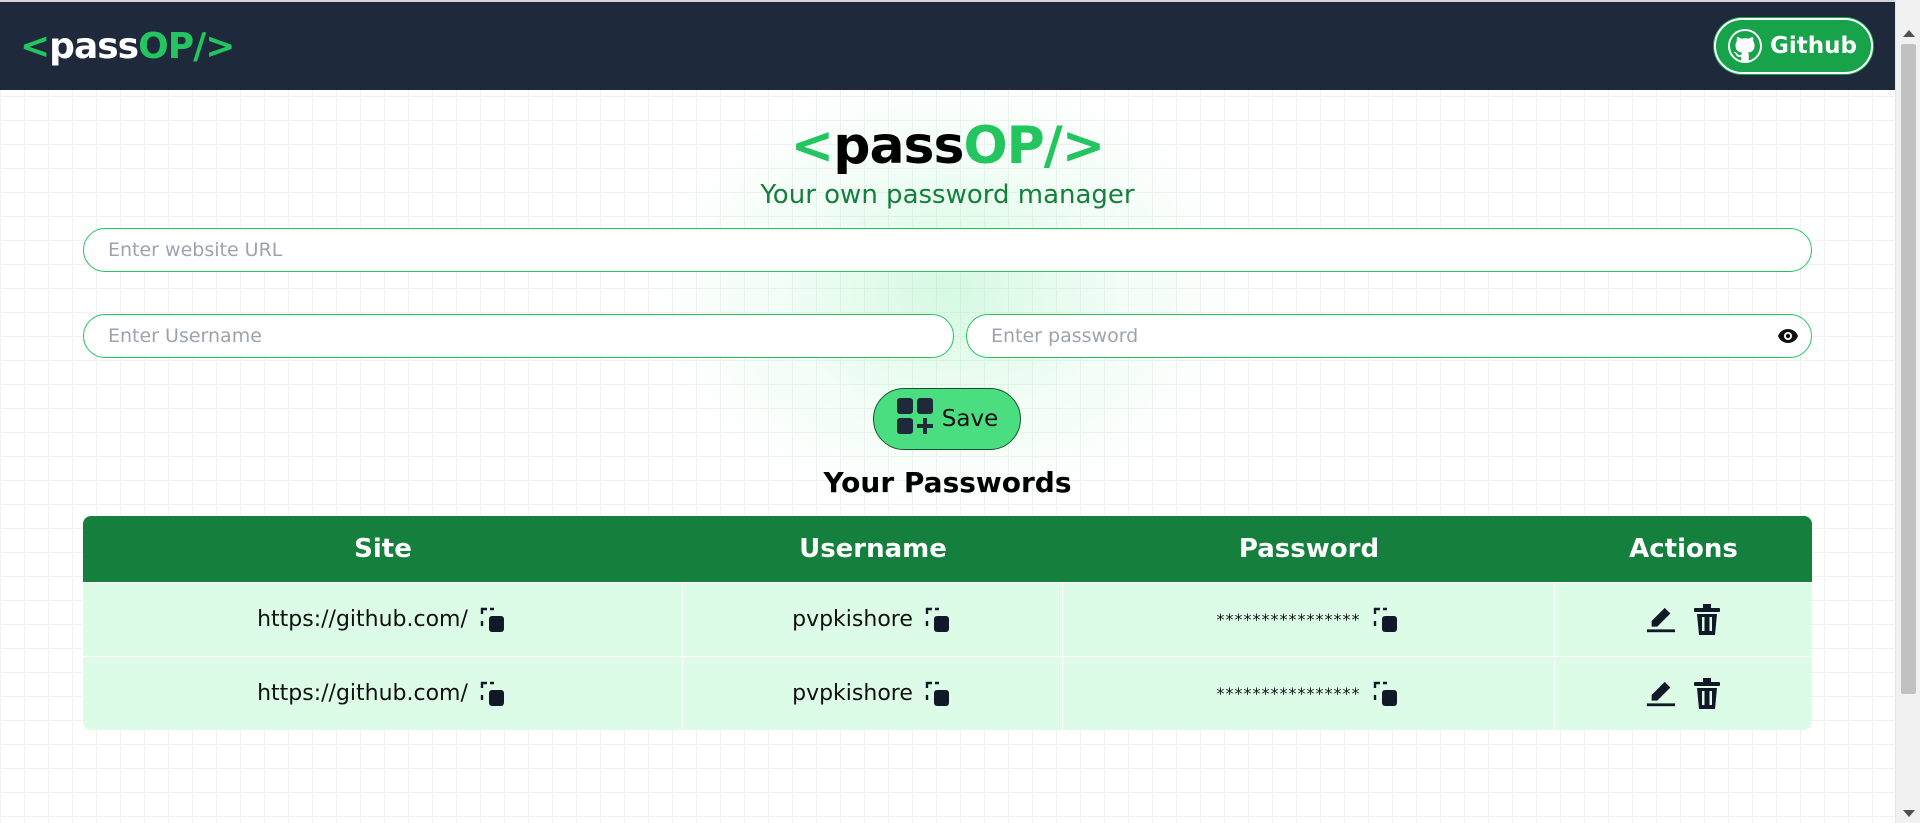 The width and height of the screenshot is (1920, 823). I want to click on add-icon, so click(915, 419).